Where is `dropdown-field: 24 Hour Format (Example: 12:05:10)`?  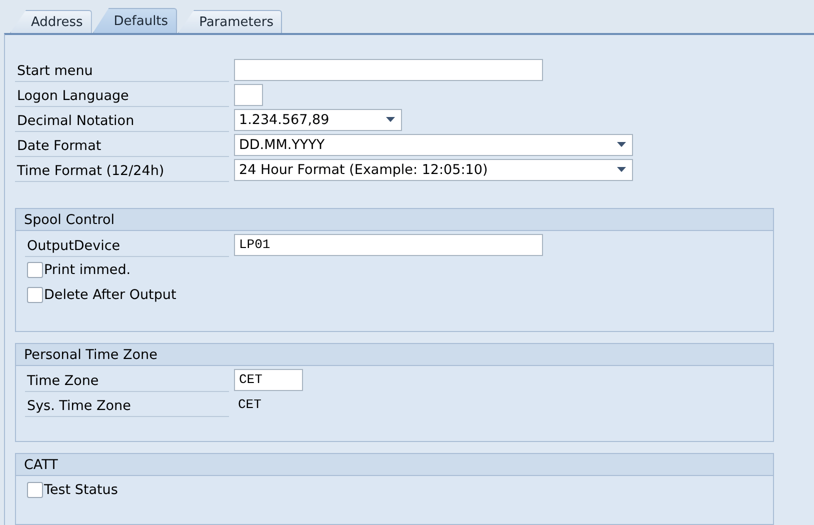
dropdown-field: 24 Hour Format (Example: 12:05:10) is located at coordinates (433, 169).